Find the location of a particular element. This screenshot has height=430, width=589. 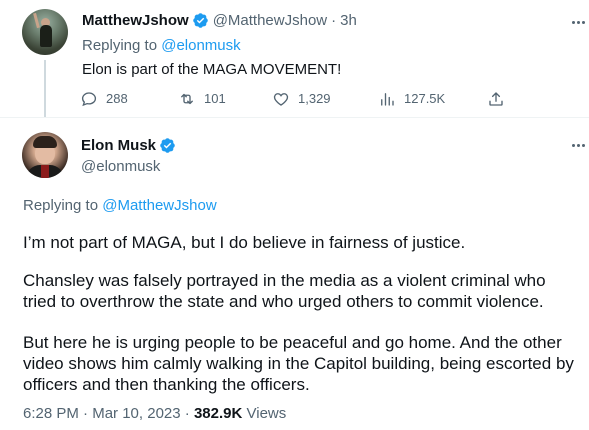

bar-chart-icon is located at coordinates (387, 99).